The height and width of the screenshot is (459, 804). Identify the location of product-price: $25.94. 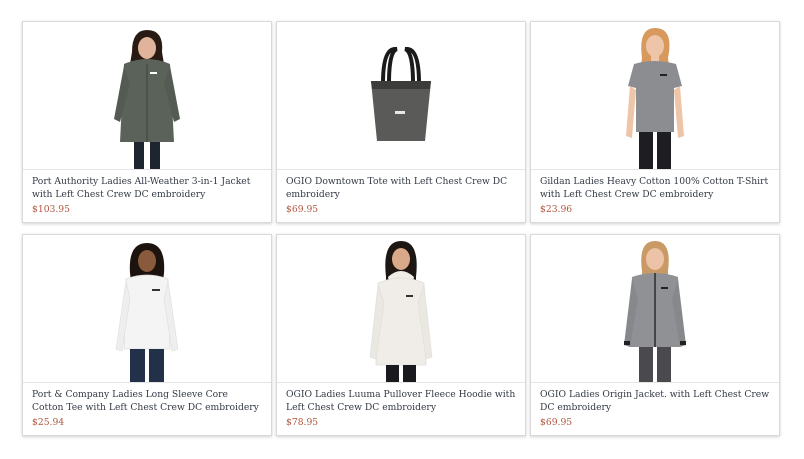
(48, 422).